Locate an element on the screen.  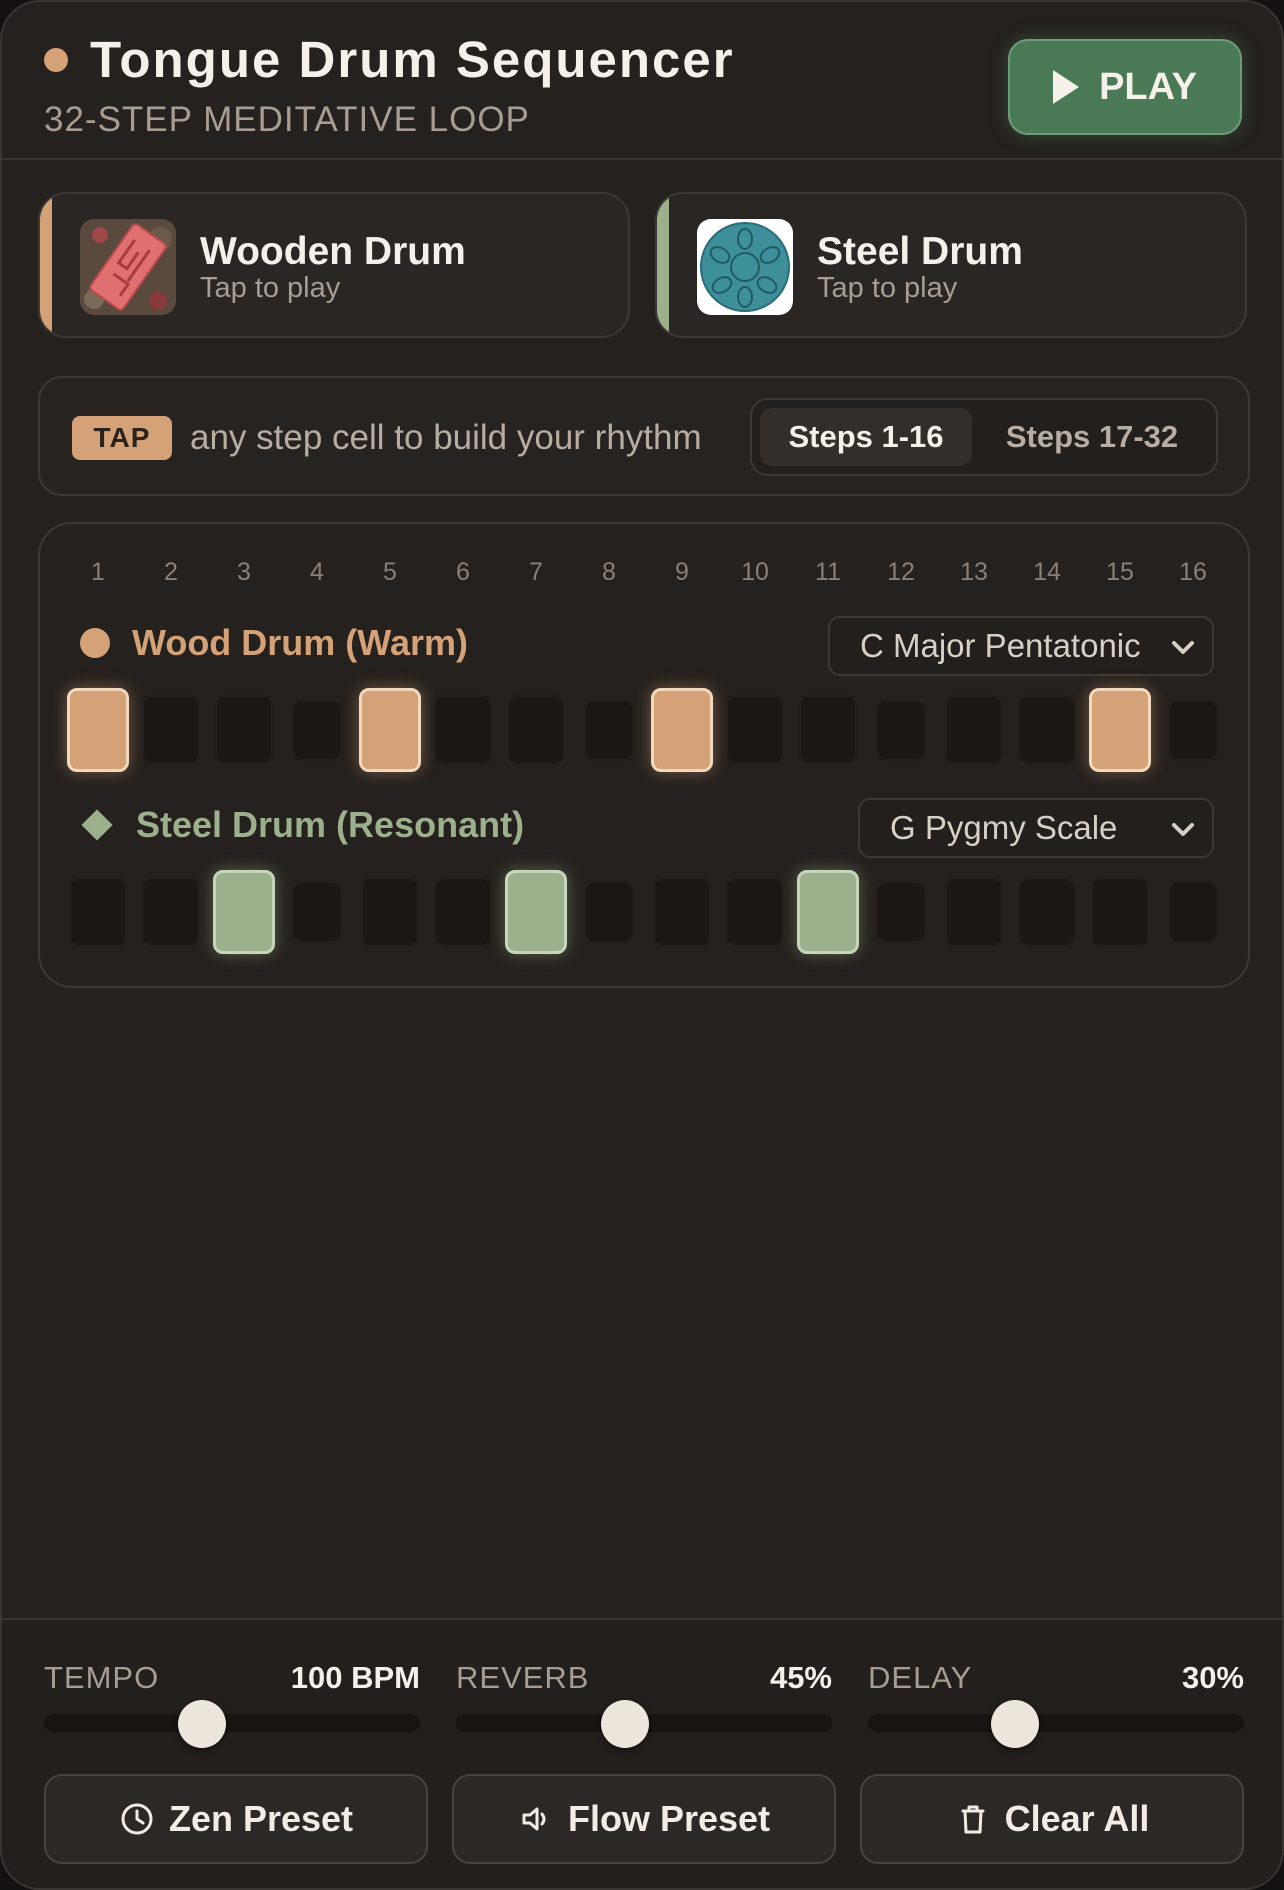
step-number: 16 is located at coordinates (1193, 572).